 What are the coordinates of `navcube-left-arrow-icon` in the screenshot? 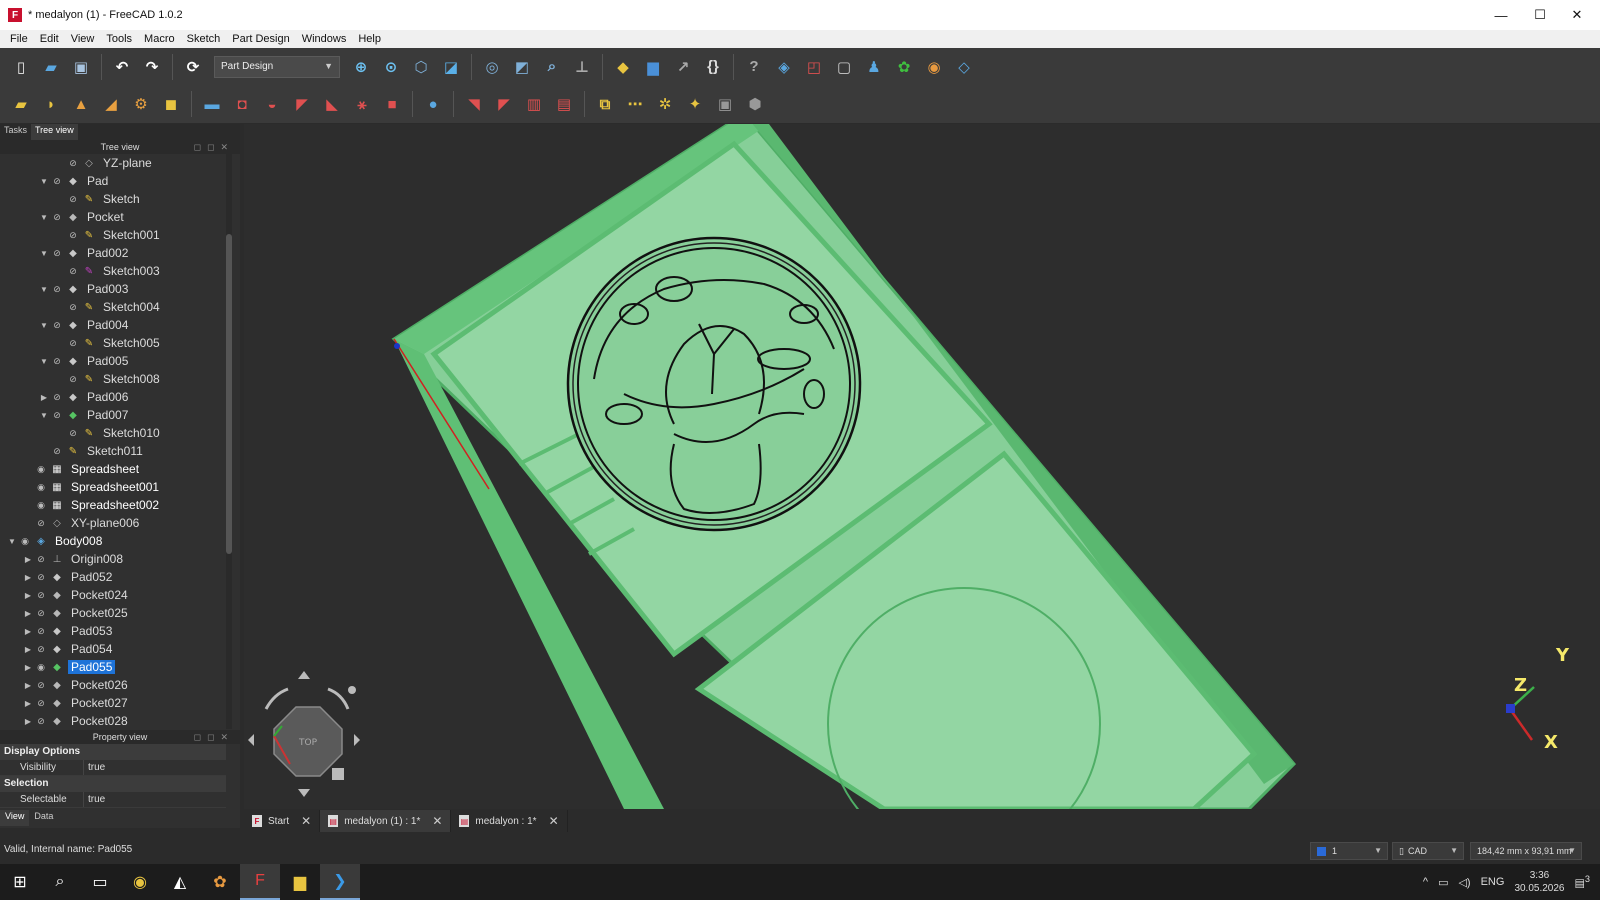 It's located at (251, 740).